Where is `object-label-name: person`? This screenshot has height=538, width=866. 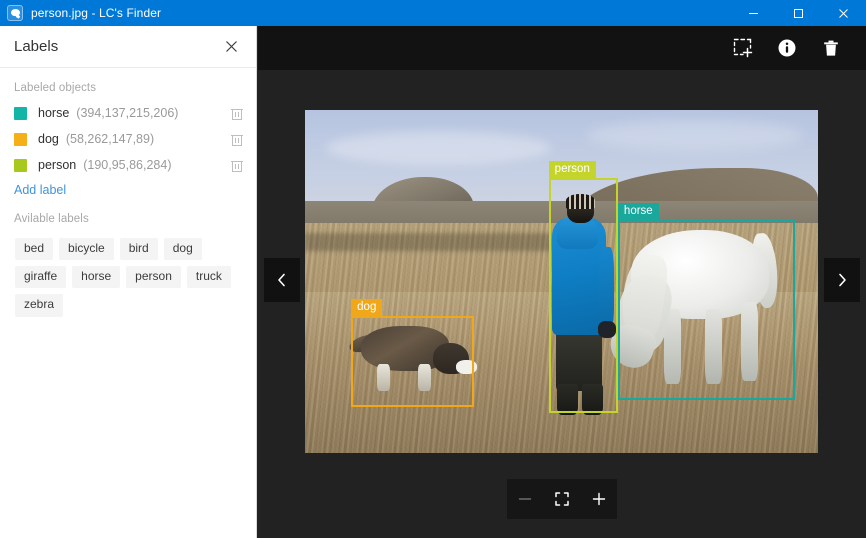
object-label-name: person is located at coordinates (57, 165).